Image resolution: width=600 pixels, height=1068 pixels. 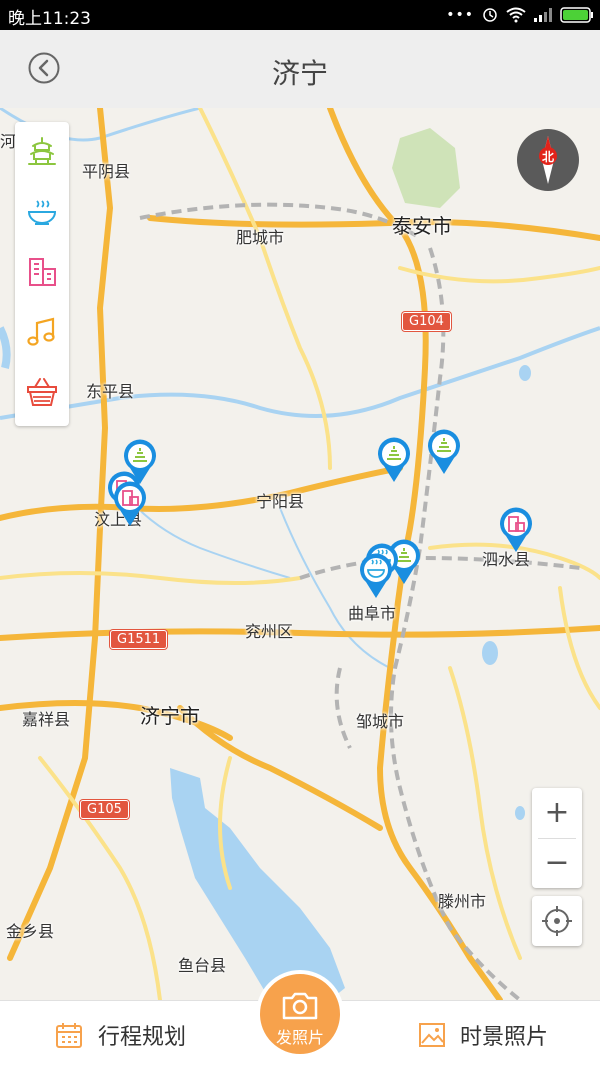 I want to click on map-label-yutai: 鱼台县, so click(x=202, y=965).